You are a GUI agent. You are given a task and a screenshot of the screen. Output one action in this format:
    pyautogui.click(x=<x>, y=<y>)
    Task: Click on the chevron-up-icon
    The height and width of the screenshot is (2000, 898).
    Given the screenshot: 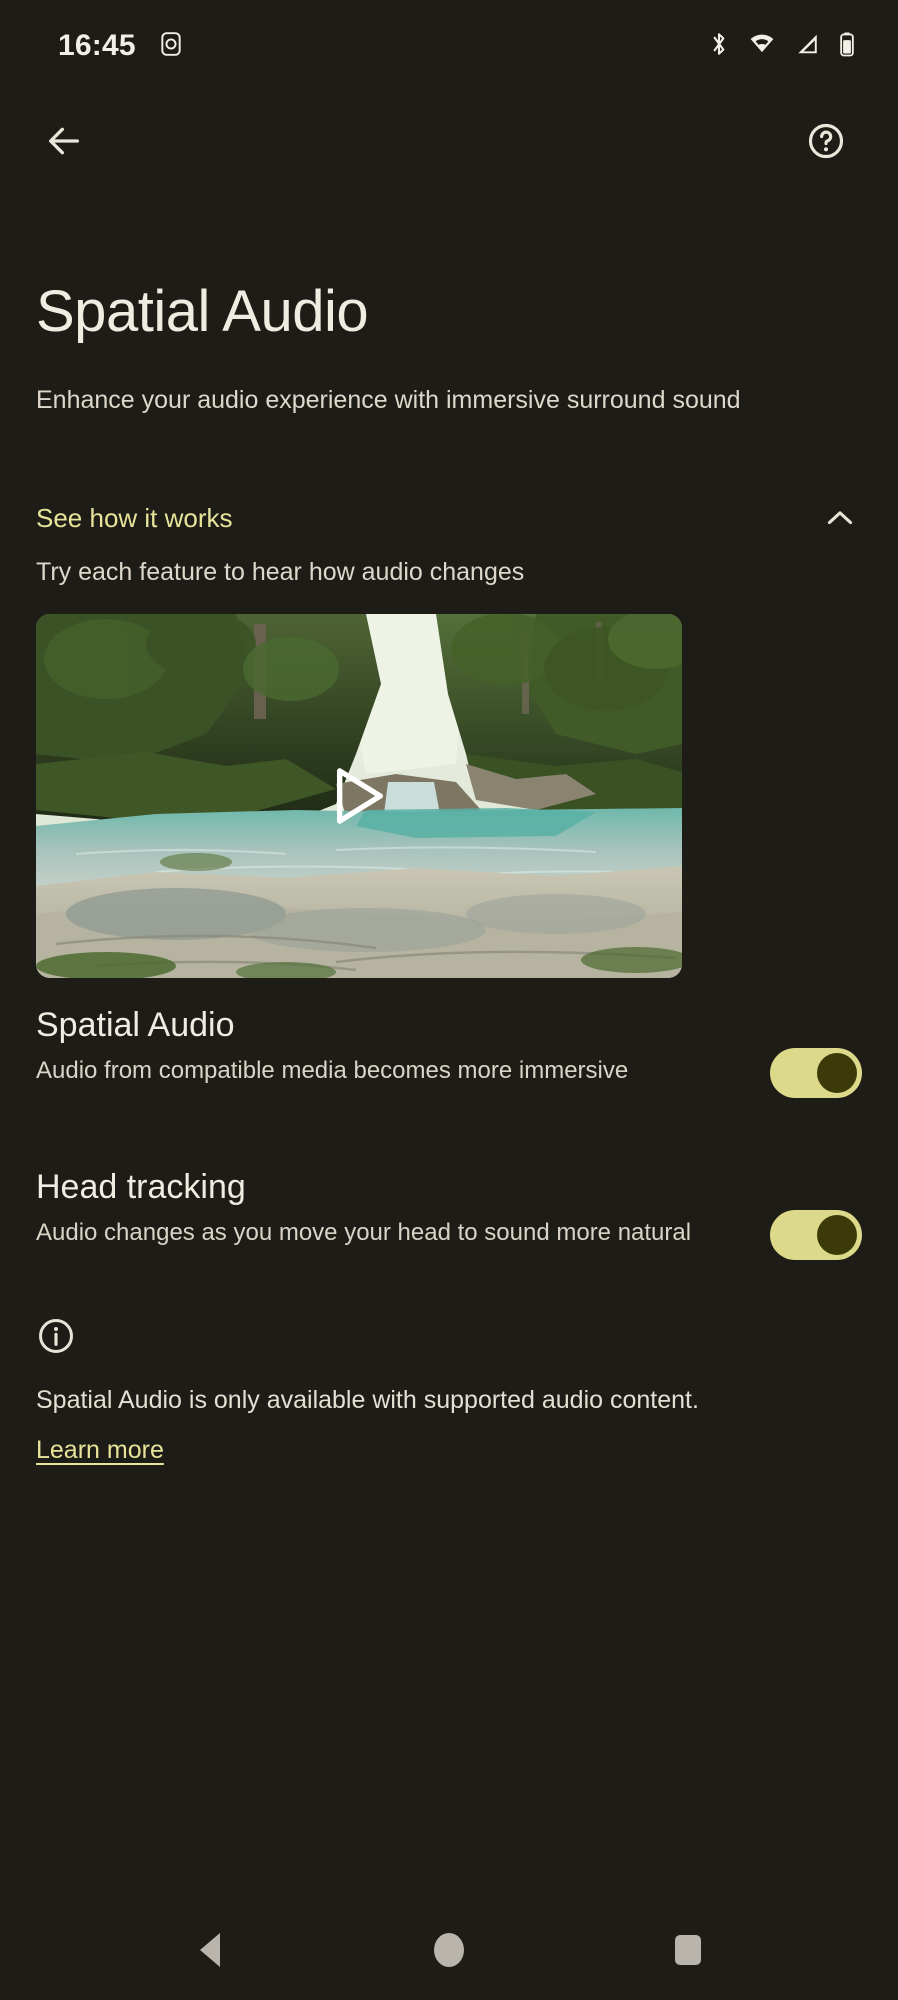 What is the action you would take?
    pyautogui.click(x=840, y=518)
    